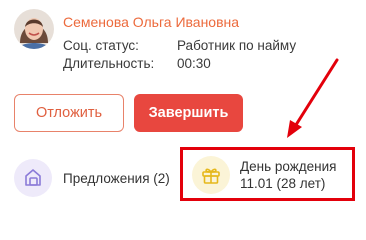 The image size is (366, 240). What do you see at coordinates (313, 98) in the screenshot?
I see `pointer-arrow` at bounding box center [313, 98].